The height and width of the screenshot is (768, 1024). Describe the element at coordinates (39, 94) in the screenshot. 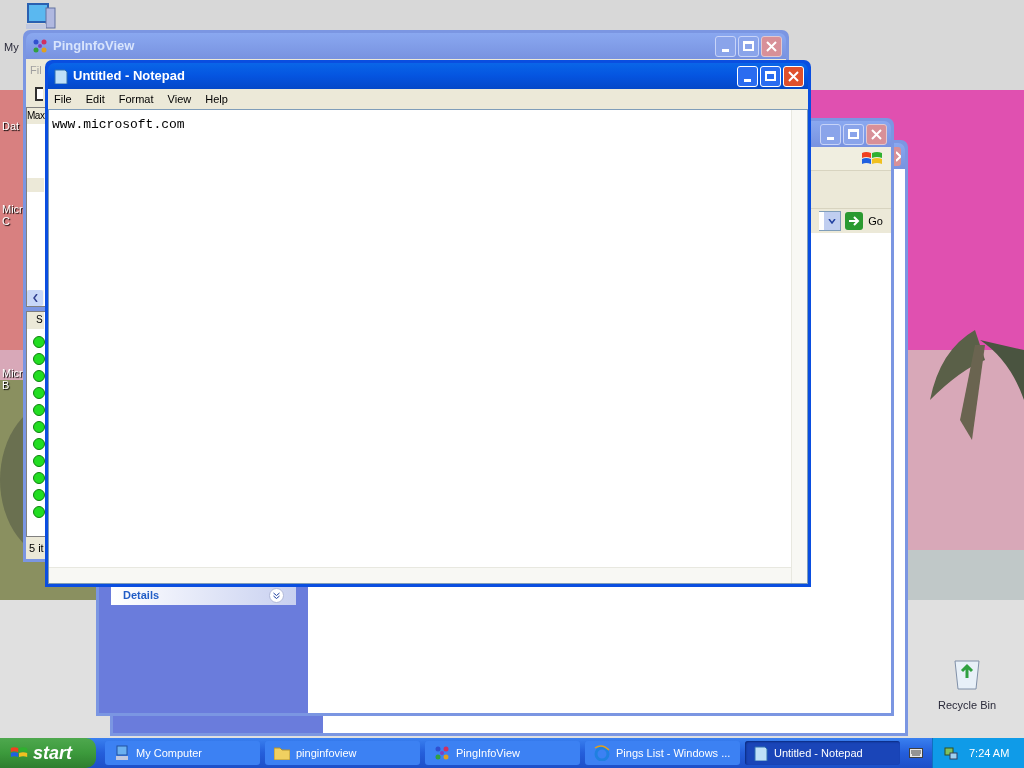

I see `toolbar-icon` at that location.